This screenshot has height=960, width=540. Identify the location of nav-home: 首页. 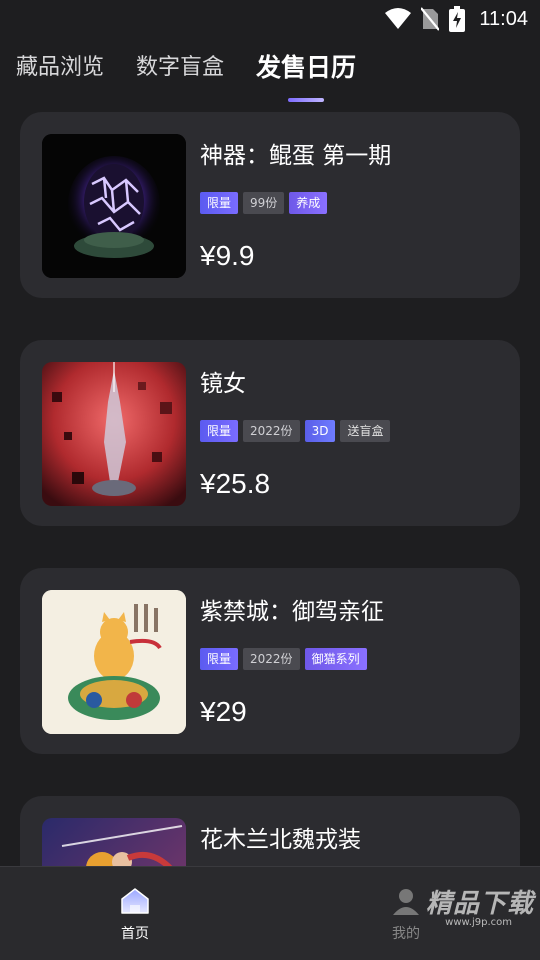
(135, 915).